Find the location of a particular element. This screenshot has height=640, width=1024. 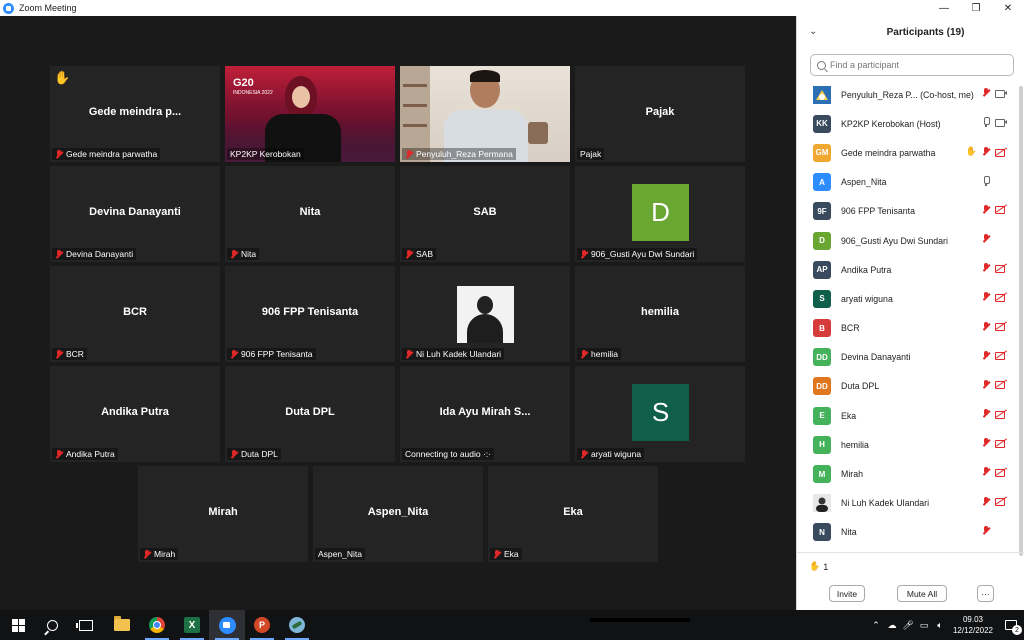

participant-row: N Nita is located at coordinates (909, 532).